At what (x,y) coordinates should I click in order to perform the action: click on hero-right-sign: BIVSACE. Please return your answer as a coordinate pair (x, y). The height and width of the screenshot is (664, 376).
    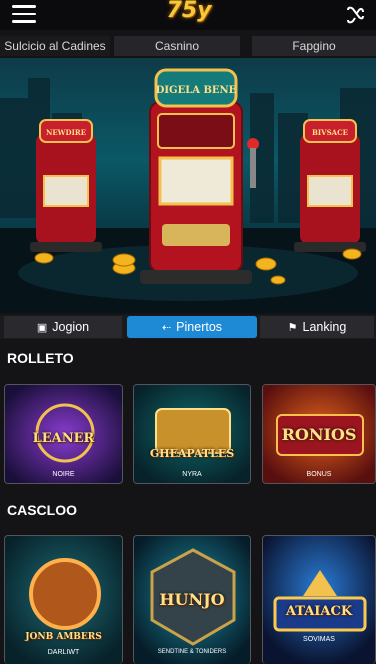
    Looking at the image, I should click on (330, 132).